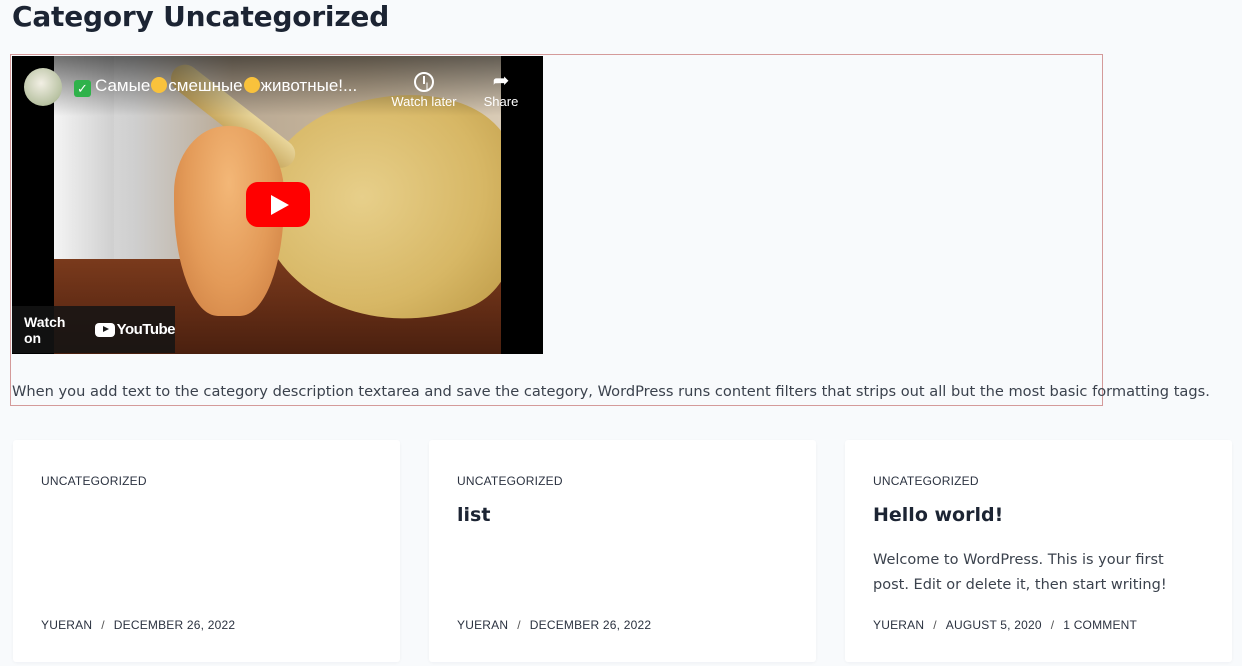  I want to click on video-title-part-2: смешные, so click(205, 85).